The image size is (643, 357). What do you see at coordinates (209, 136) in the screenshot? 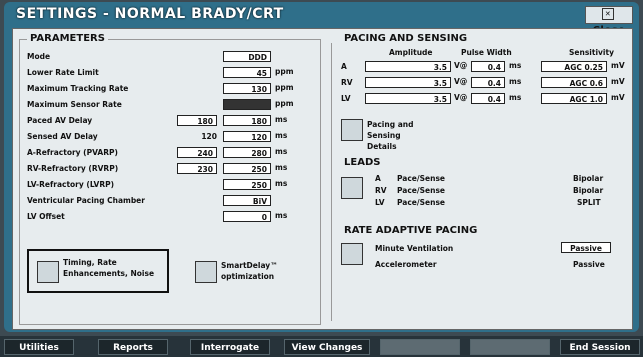
I see `sensed-av-min-value: 120` at bounding box center [209, 136].